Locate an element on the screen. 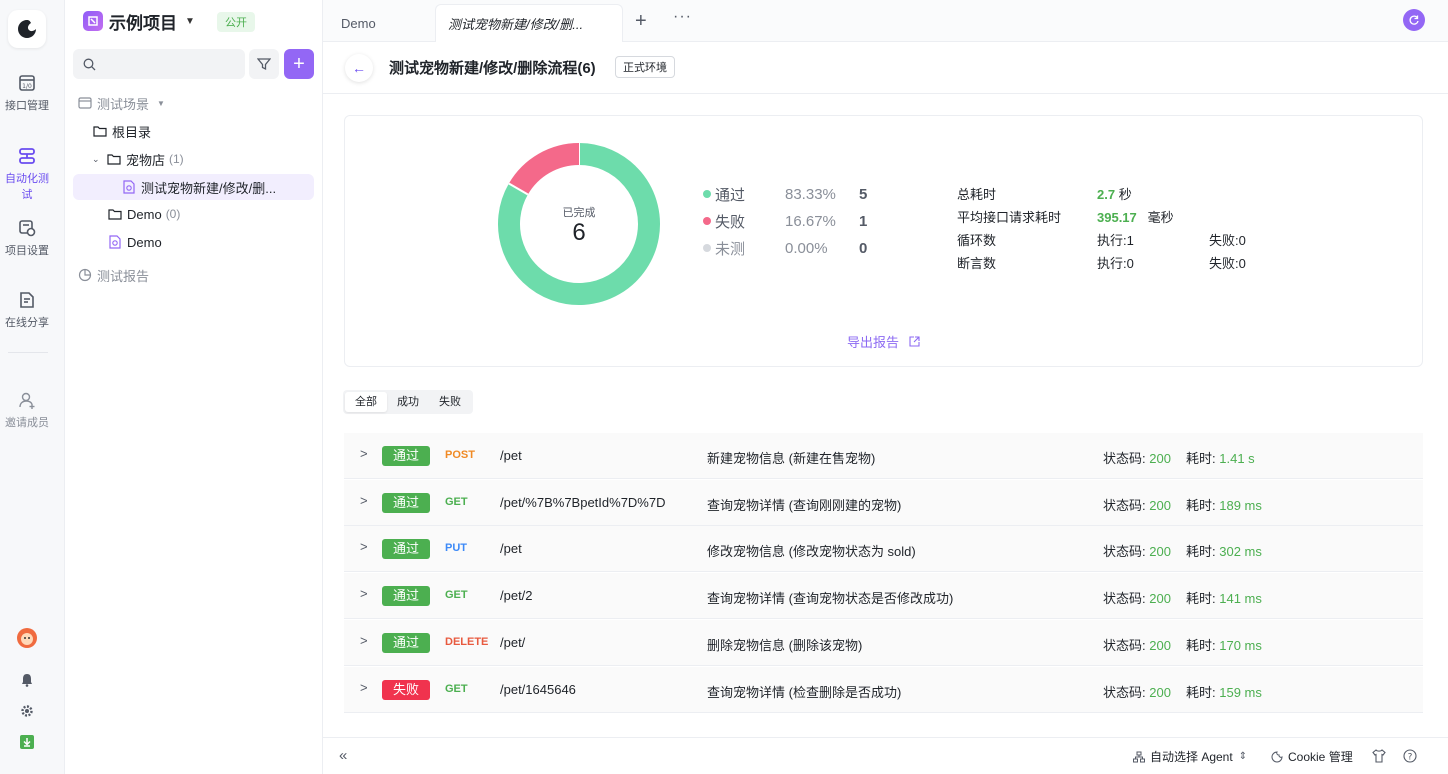  download-button is located at coordinates (27, 742).